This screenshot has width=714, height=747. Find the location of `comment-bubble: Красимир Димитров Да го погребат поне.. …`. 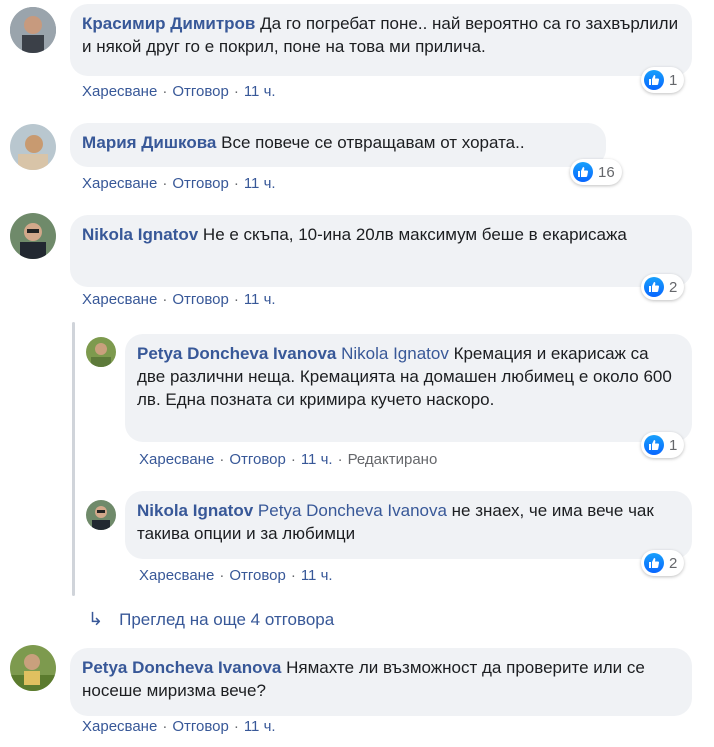

comment-bubble: Красимир Димитров Да го погребат поне.. … is located at coordinates (381, 40).